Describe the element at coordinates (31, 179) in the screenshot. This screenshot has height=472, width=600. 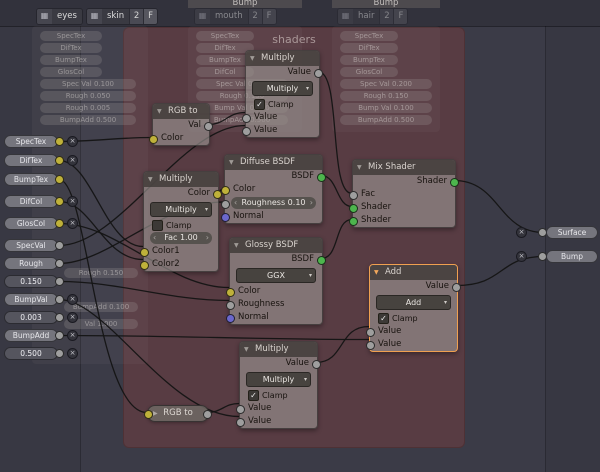
I see `socket-pill-label: BumpTex` at that location.